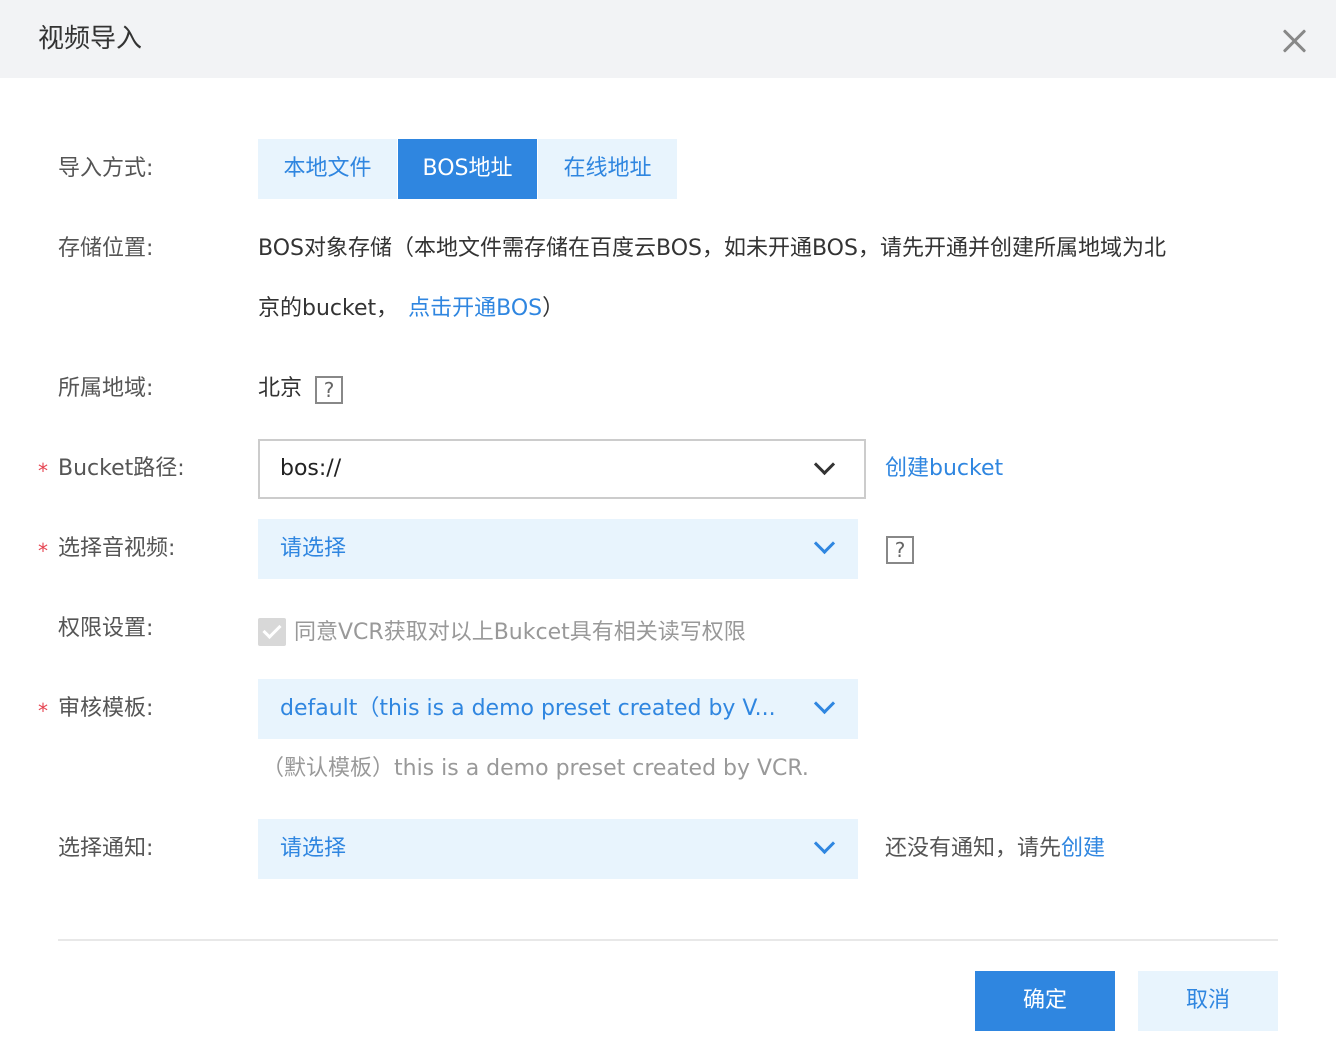 The width and height of the screenshot is (1336, 1060). What do you see at coordinates (558, 849) in the screenshot?
I see `notify-select: 请选择` at bounding box center [558, 849].